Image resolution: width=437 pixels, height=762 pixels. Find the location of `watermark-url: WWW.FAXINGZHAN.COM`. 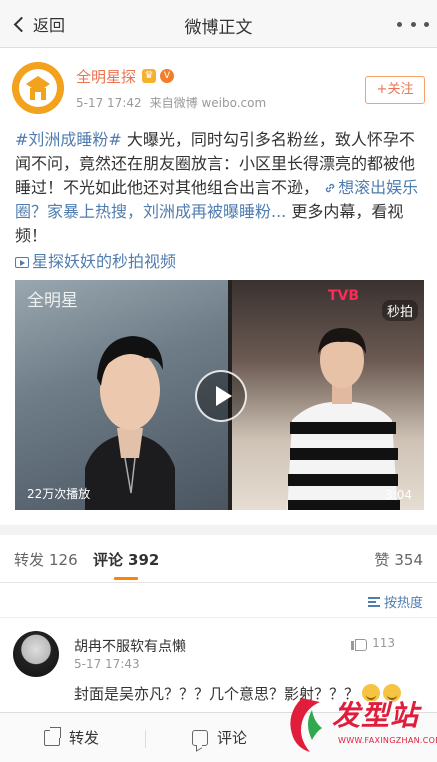

watermark-url: WWW.FAXINGZHAN.COM is located at coordinates (387, 740).